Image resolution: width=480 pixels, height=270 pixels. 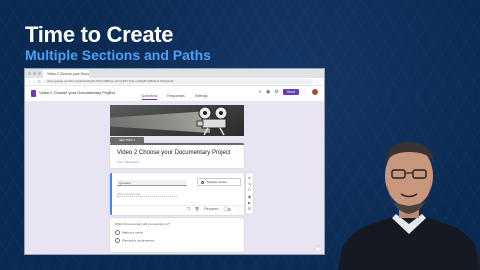 What do you see at coordinates (409, 206) in the screenshot?
I see `presenter-photo` at bounding box center [409, 206].